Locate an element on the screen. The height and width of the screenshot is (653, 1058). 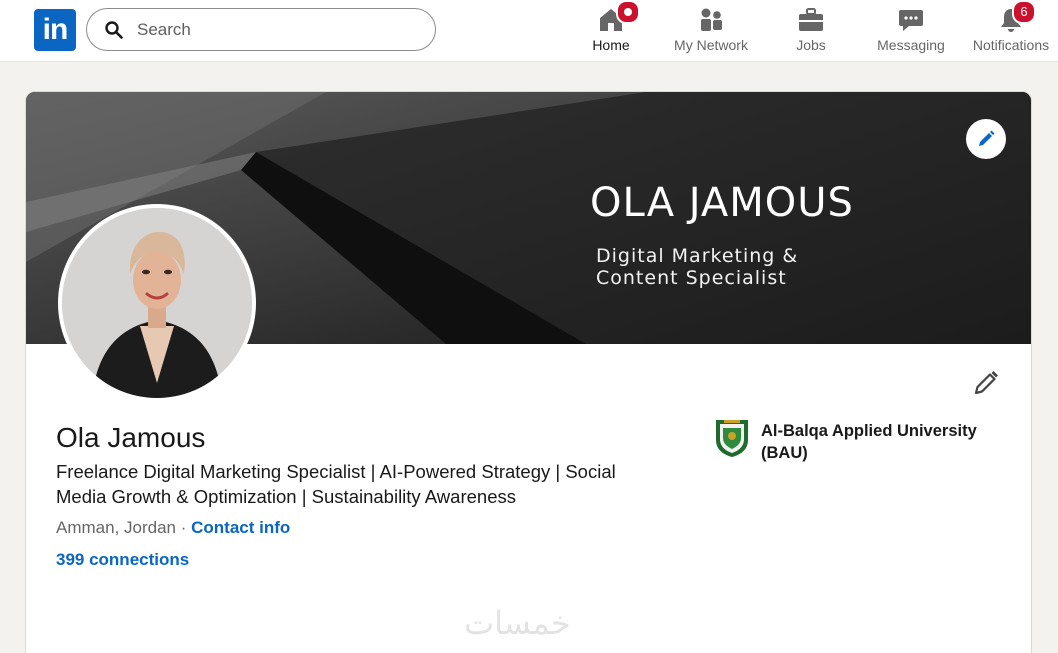
chat-icon is located at coordinates (911, 20).